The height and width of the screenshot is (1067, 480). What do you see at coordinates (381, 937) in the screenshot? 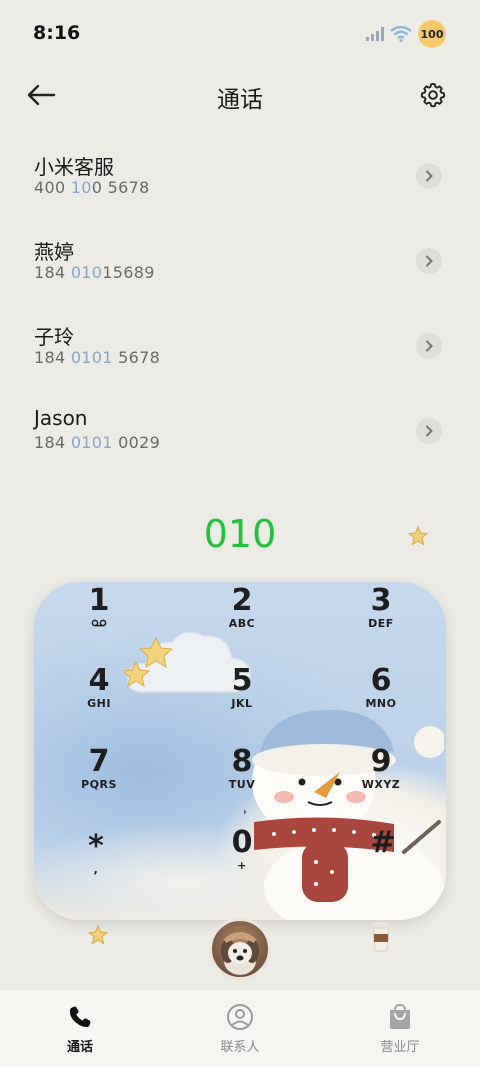
I see `coffee-cup-icon` at bounding box center [381, 937].